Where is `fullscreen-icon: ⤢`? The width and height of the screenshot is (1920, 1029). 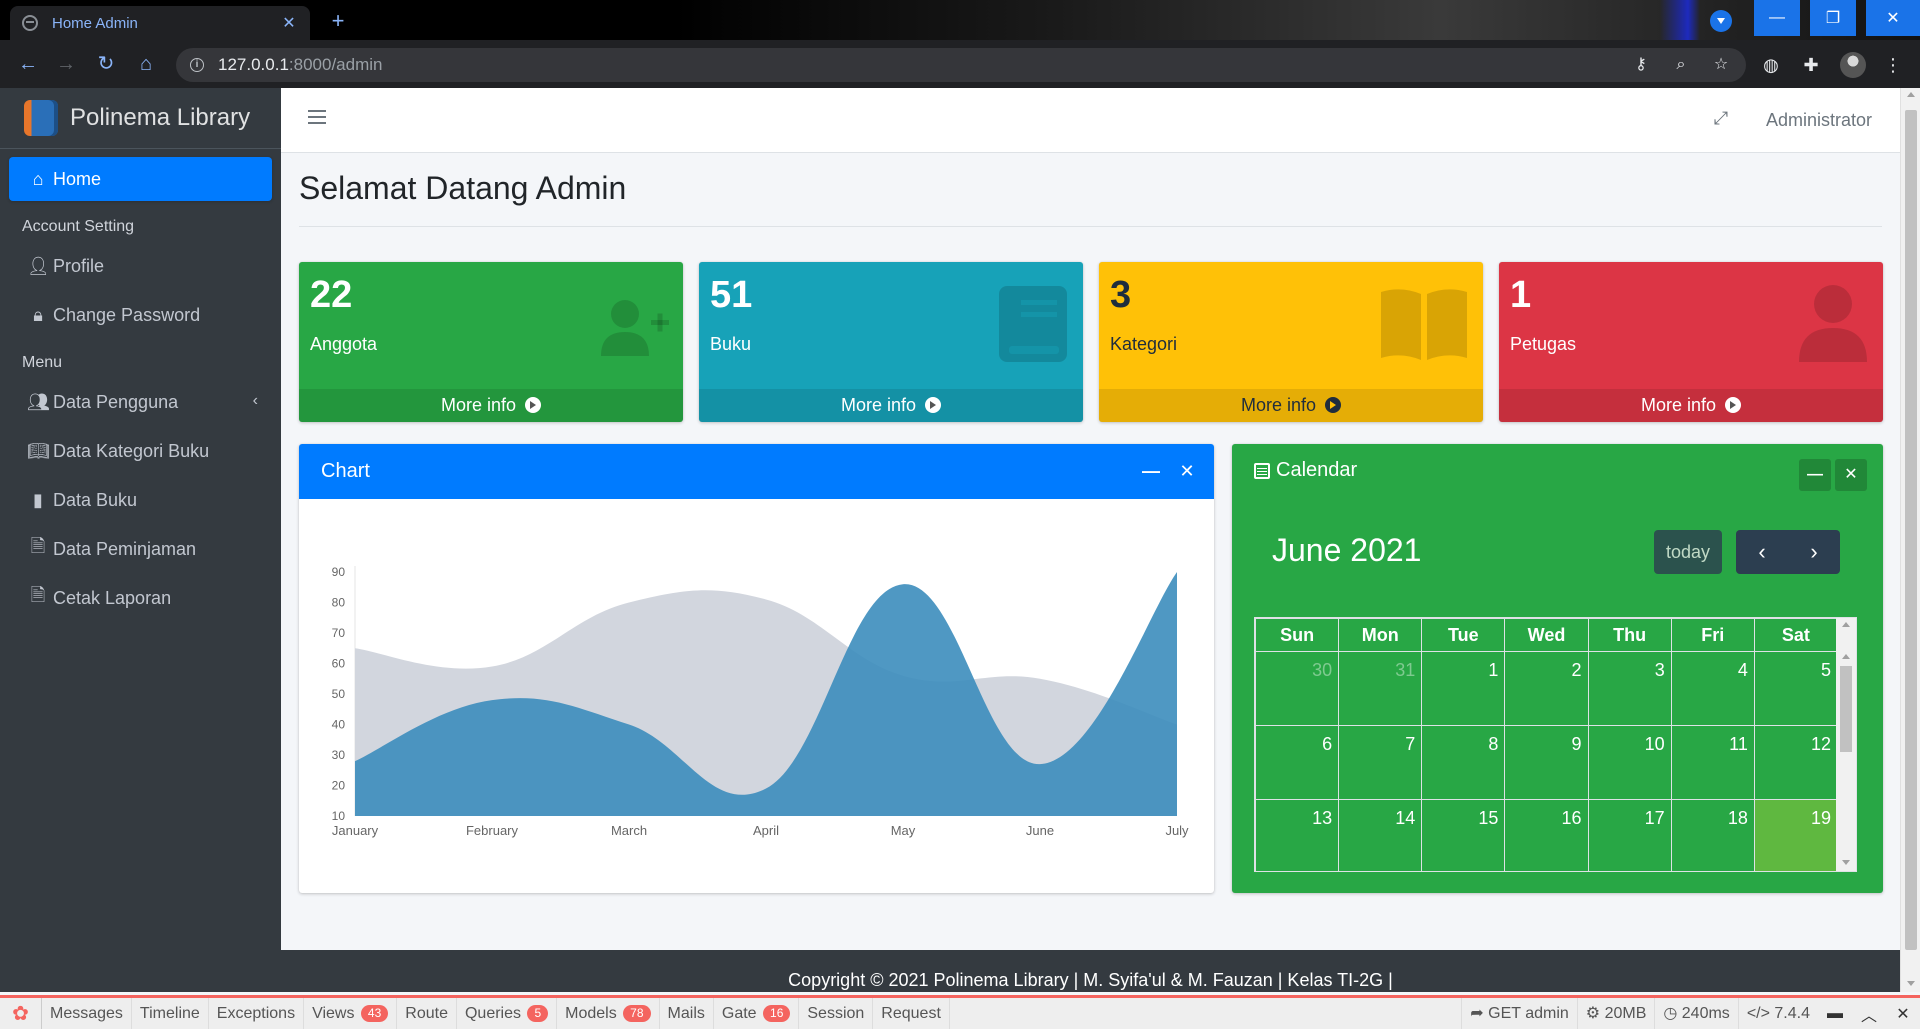
fullscreen-icon: ⤢ is located at coordinates (1721, 118).